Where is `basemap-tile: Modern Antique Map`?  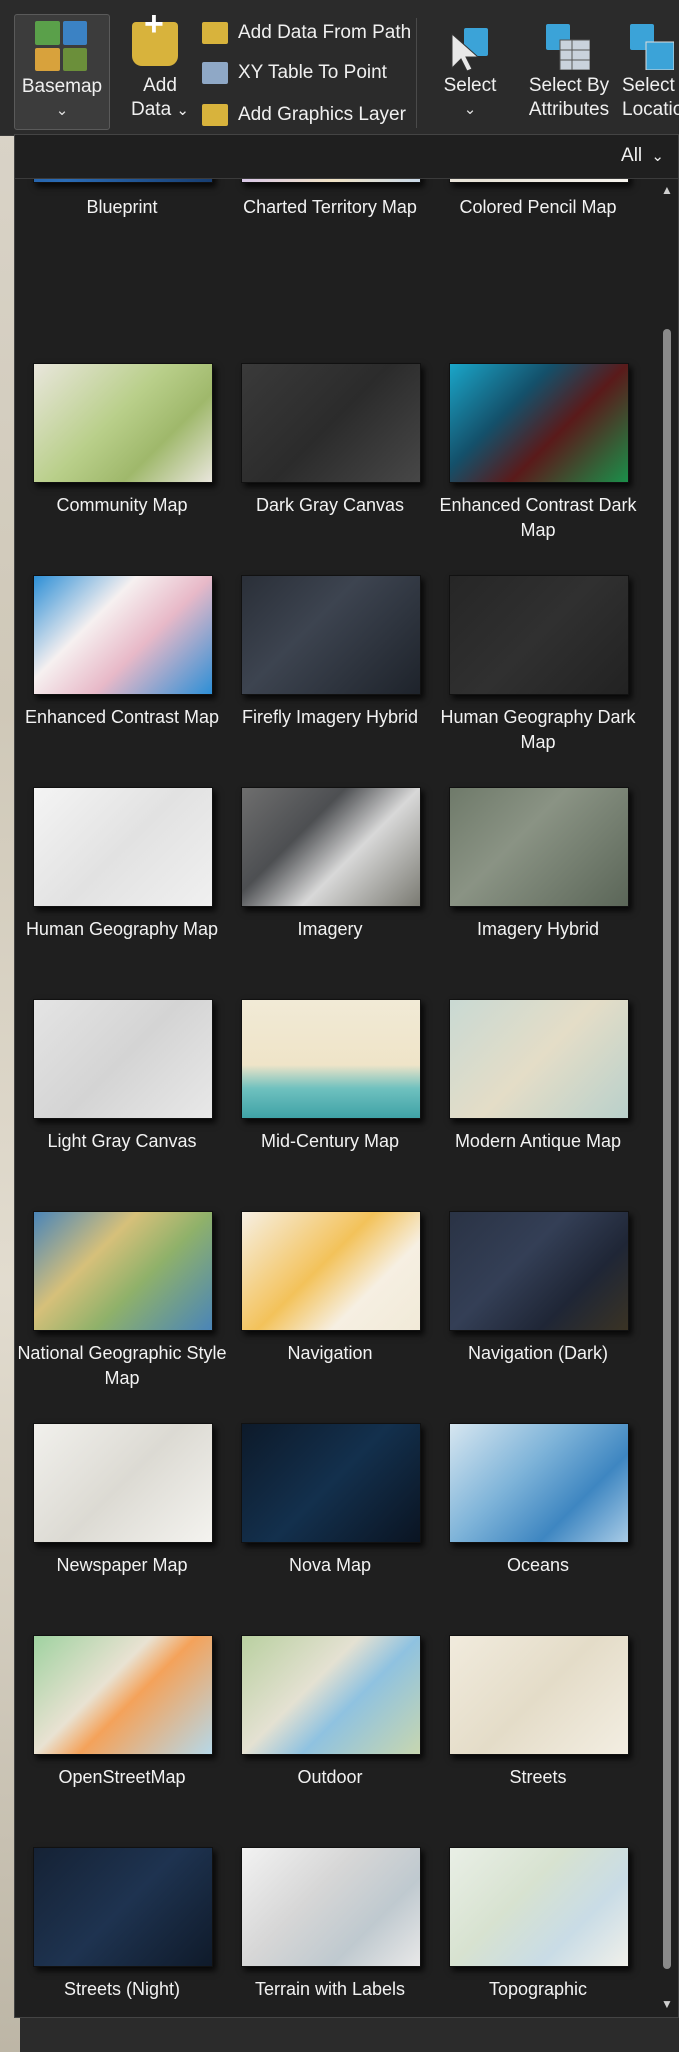 basemap-tile: Modern Antique Map is located at coordinates (536, 1106).